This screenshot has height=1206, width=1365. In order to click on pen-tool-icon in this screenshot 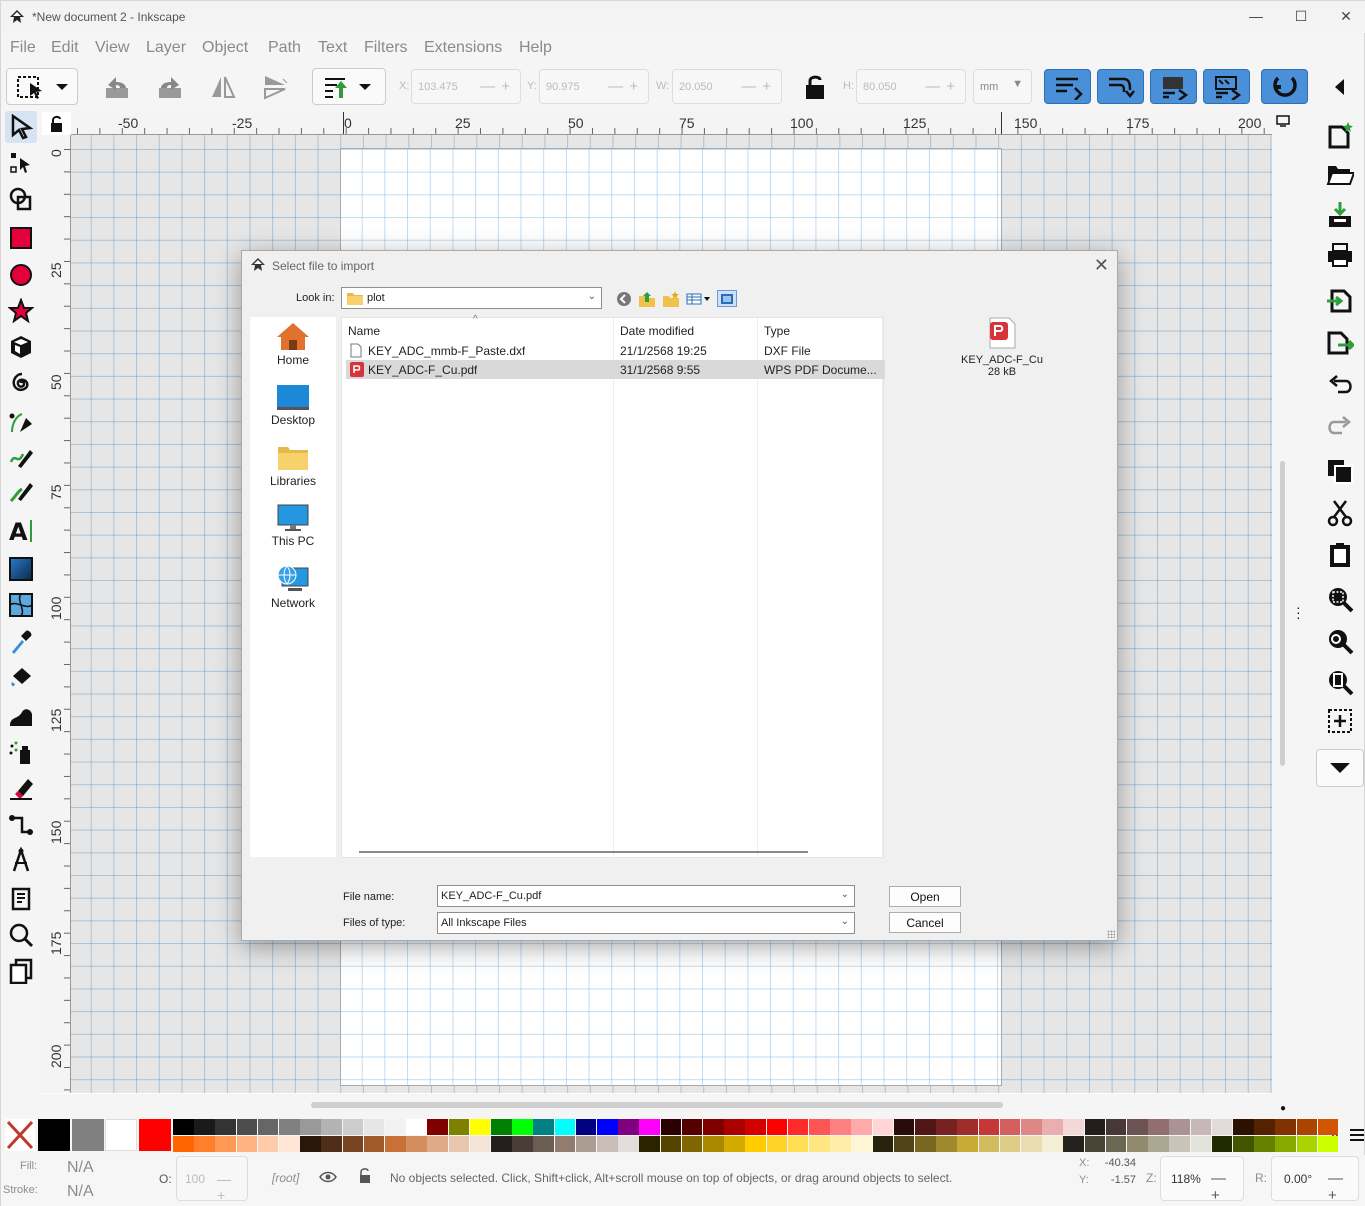, I will do `click(21, 423)`.